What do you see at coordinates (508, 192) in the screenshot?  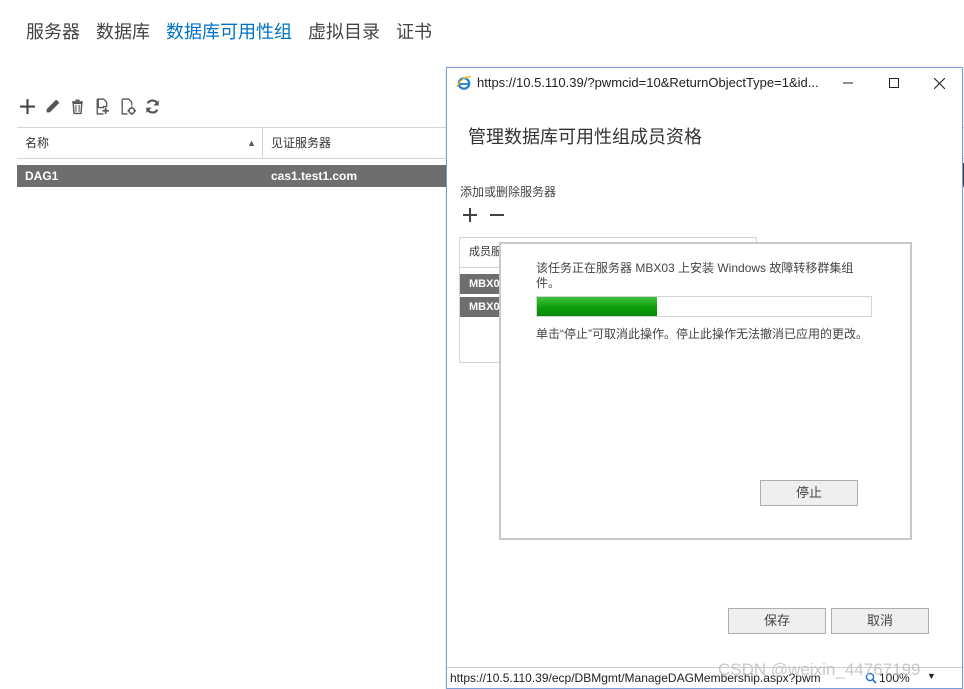 I see `section-label: 添加或删除服务器` at bounding box center [508, 192].